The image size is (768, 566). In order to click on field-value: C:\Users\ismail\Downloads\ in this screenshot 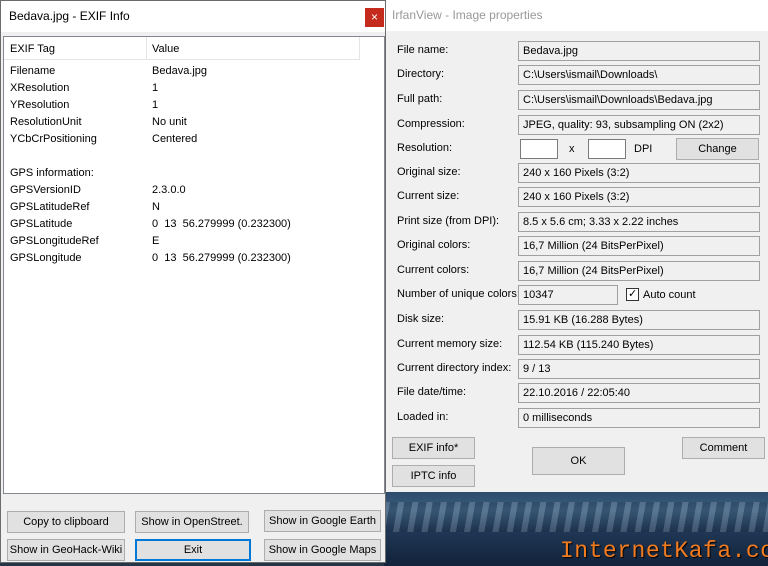, I will do `click(639, 75)`.